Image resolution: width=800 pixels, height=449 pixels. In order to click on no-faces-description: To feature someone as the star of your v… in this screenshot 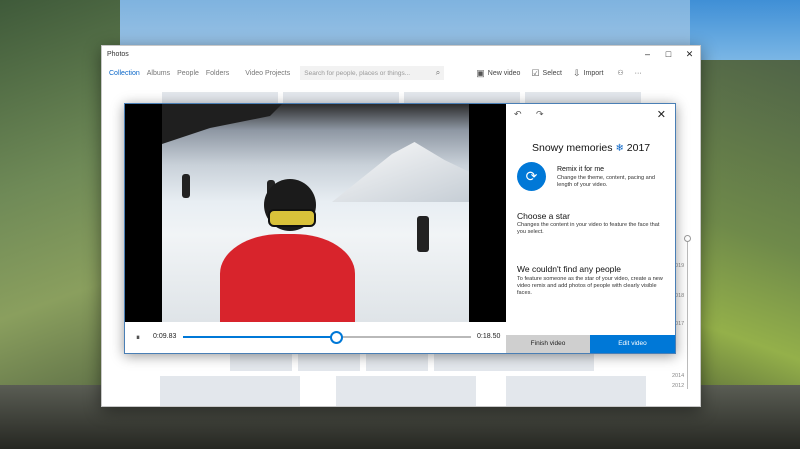, I will do `click(590, 286)`.